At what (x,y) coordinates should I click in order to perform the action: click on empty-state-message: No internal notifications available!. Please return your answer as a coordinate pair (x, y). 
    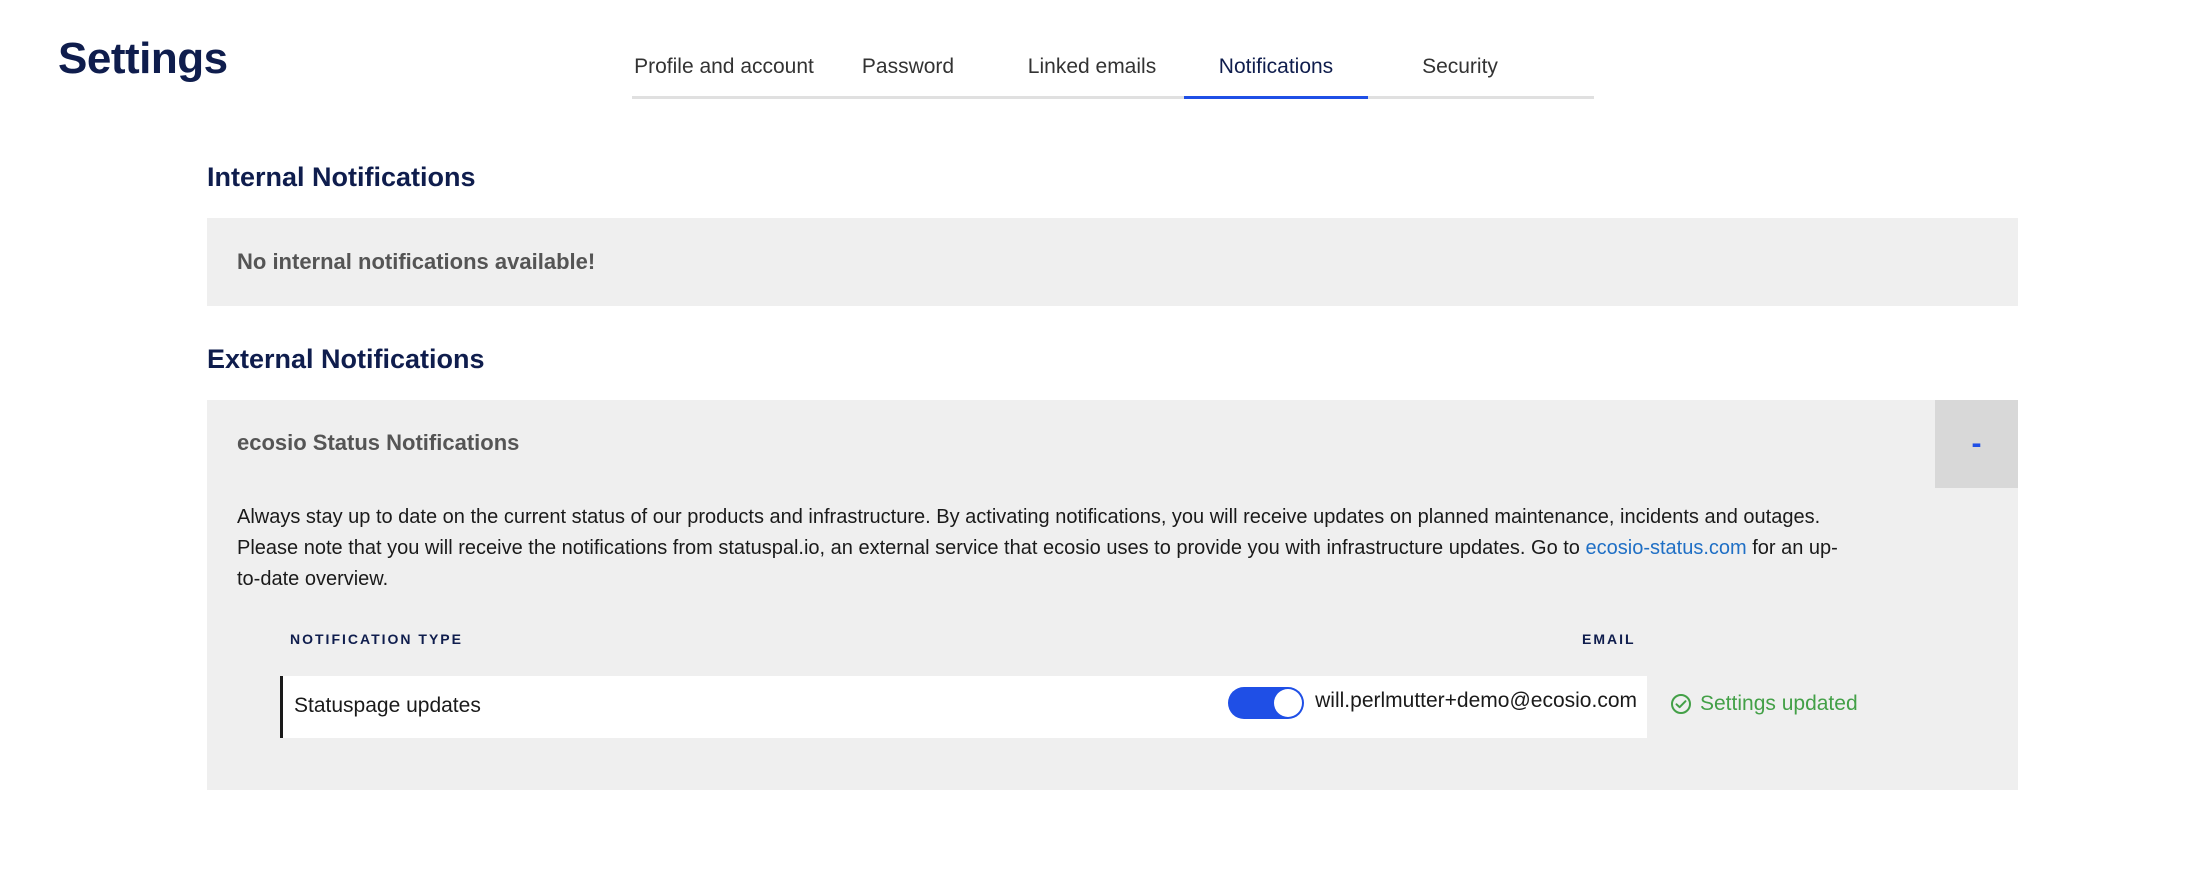
    Looking at the image, I should click on (416, 261).